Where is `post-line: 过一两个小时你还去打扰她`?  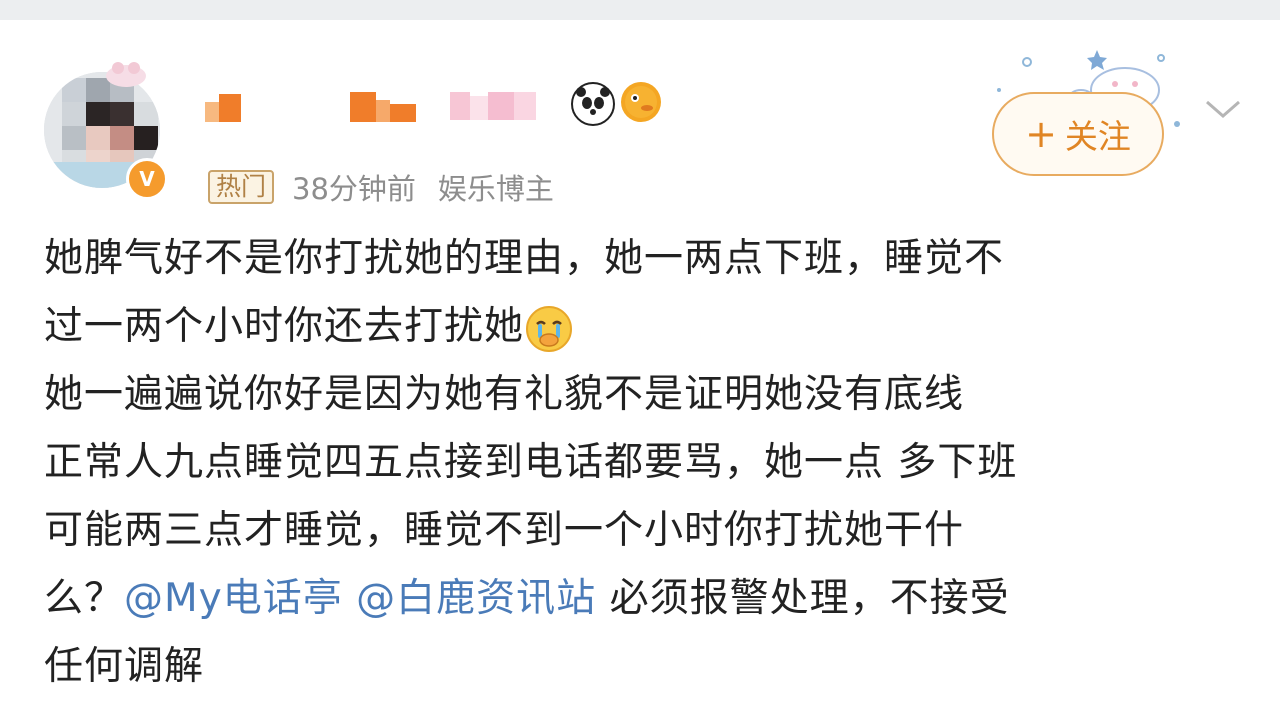
post-line: 过一两个小时你还去打扰她 is located at coordinates (644, 327).